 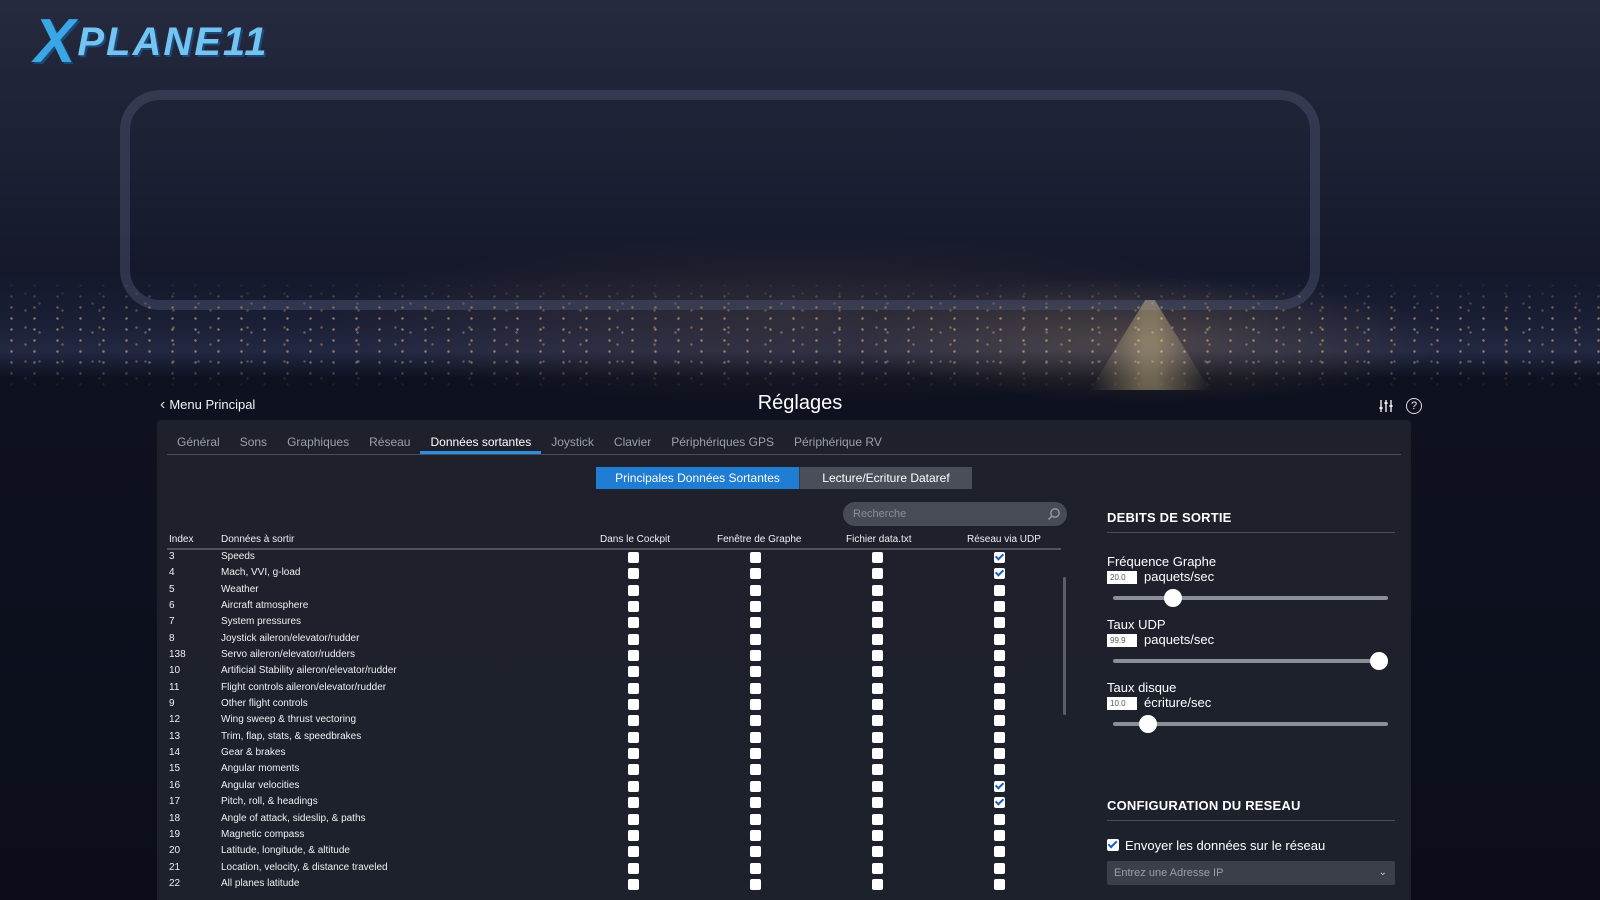 What do you see at coordinates (632, 437) in the screenshot?
I see `tab-item: Clavier` at bounding box center [632, 437].